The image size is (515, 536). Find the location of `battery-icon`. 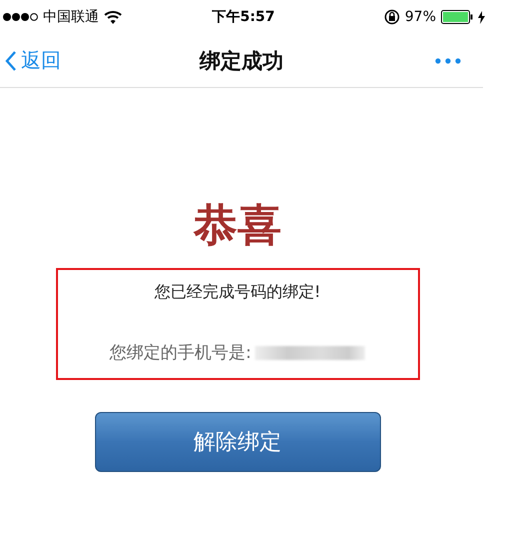

battery-icon is located at coordinates (457, 17).